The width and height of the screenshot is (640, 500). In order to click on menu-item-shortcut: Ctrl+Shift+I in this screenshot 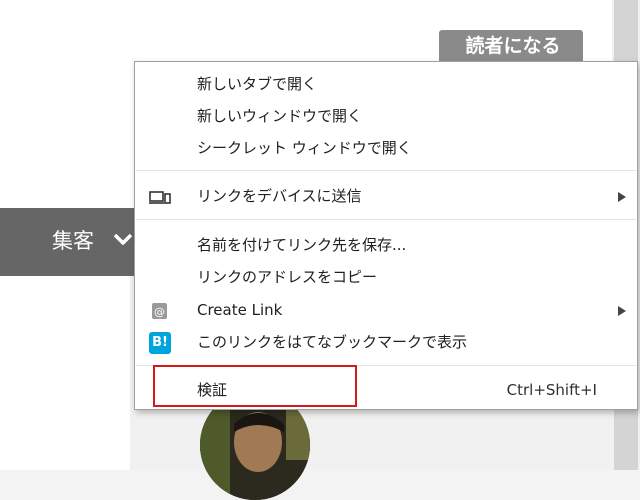, I will do `click(551, 390)`.